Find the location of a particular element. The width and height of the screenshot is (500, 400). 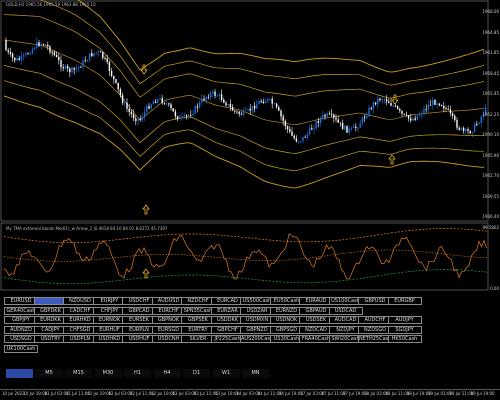

symbol-button: HK50Cash is located at coordinates (404, 339).